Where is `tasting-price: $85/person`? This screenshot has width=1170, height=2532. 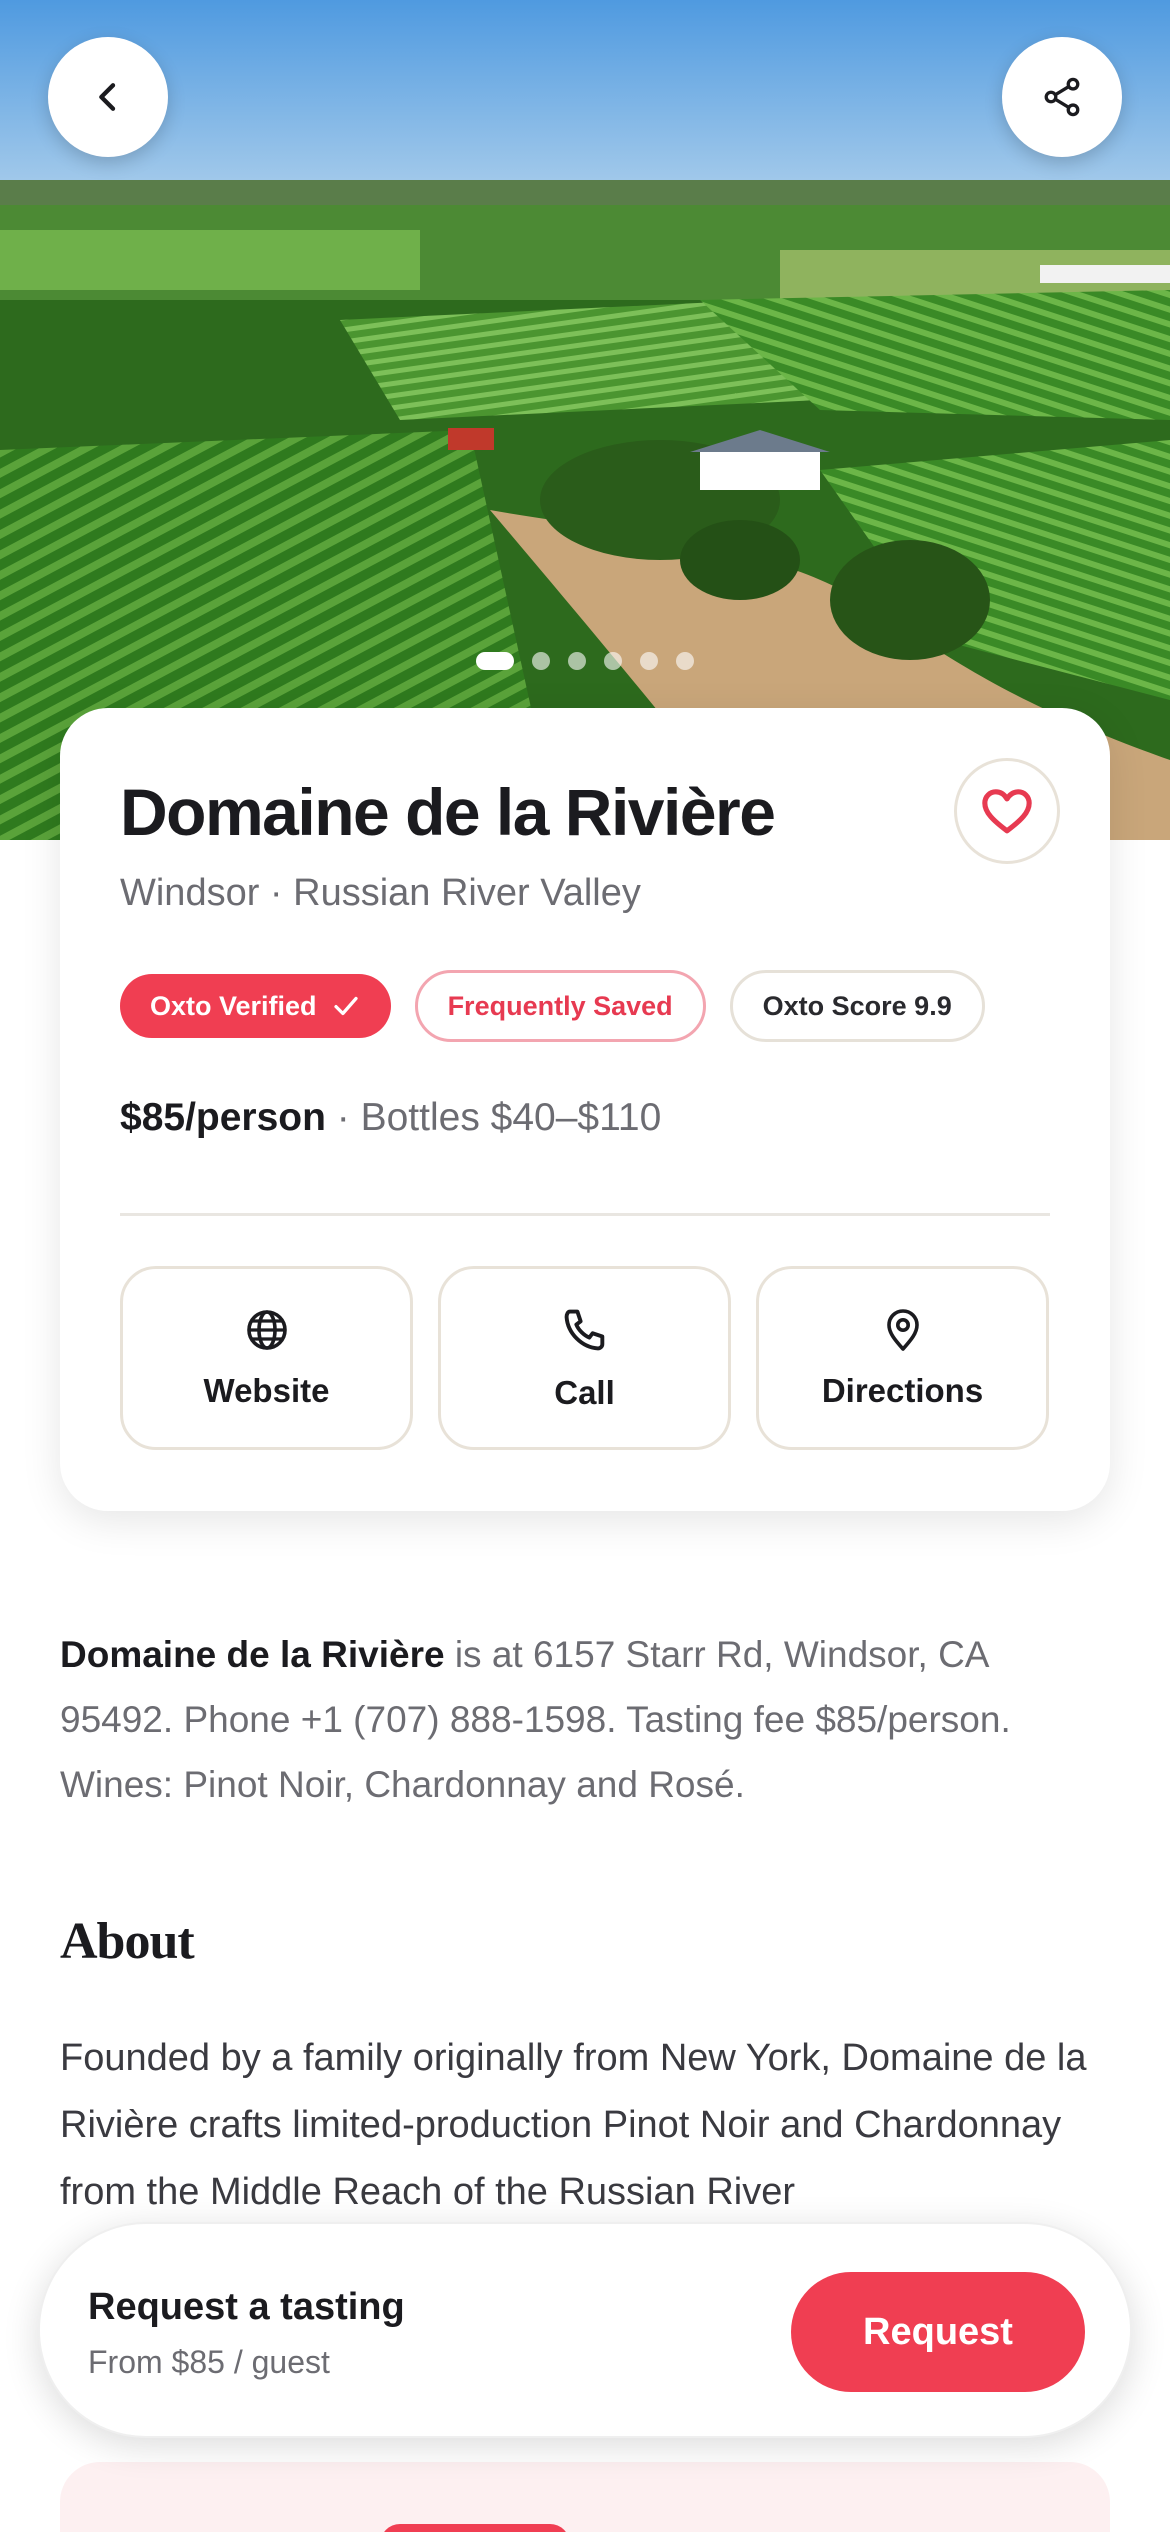
tasting-price: $85/person is located at coordinates (223, 1117).